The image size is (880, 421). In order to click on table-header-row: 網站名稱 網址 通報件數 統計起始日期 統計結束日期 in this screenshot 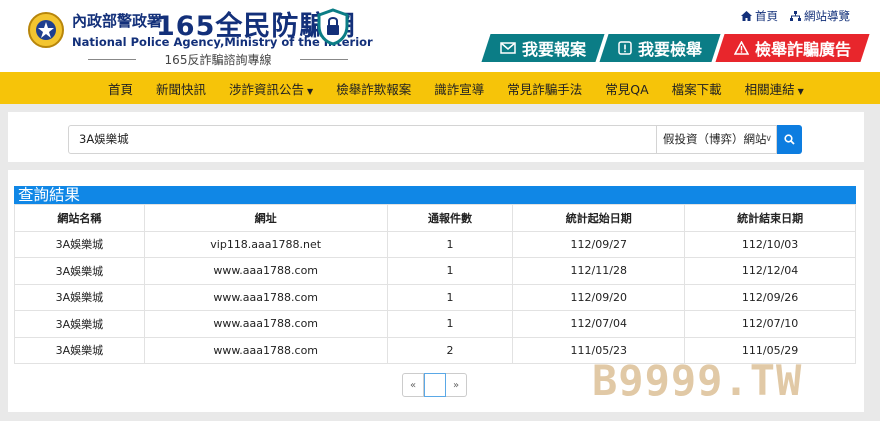, I will do `click(435, 218)`.